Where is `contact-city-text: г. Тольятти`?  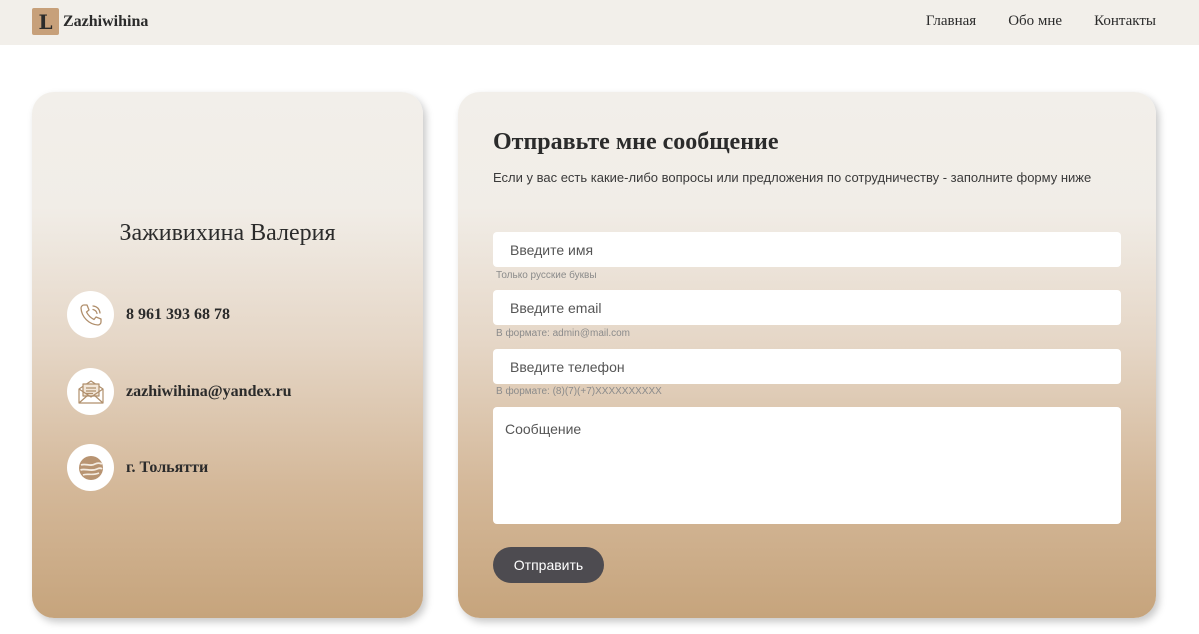 contact-city-text: г. Тольятти is located at coordinates (167, 467).